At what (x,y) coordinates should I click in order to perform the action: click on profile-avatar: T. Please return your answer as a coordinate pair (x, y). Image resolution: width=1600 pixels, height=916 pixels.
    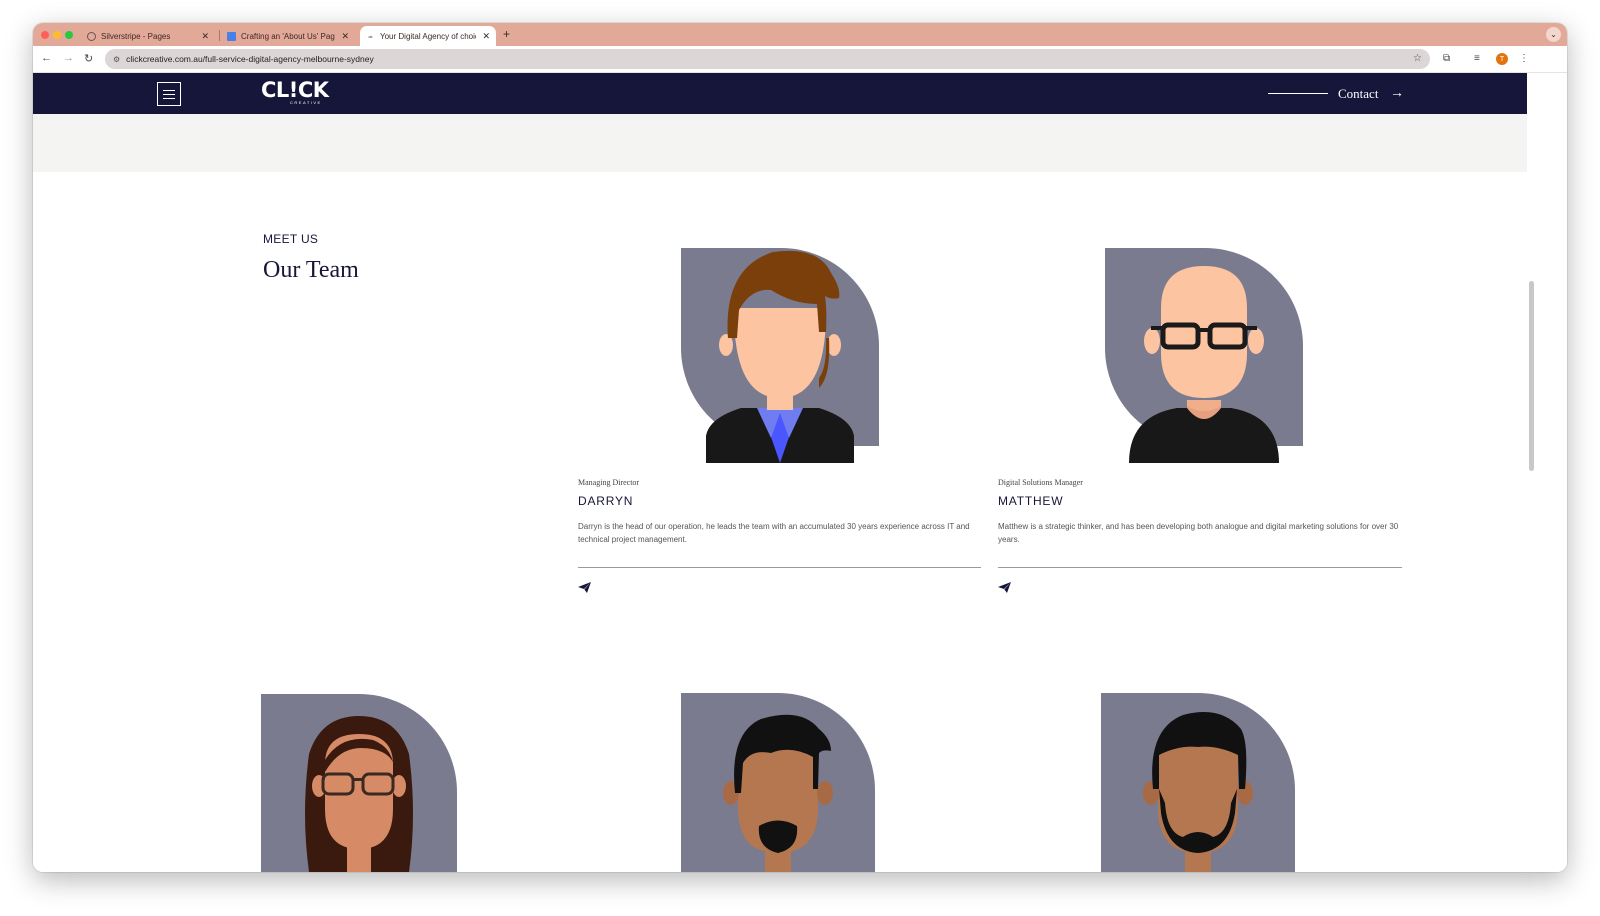
    Looking at the image, I should click on (1502, 59).